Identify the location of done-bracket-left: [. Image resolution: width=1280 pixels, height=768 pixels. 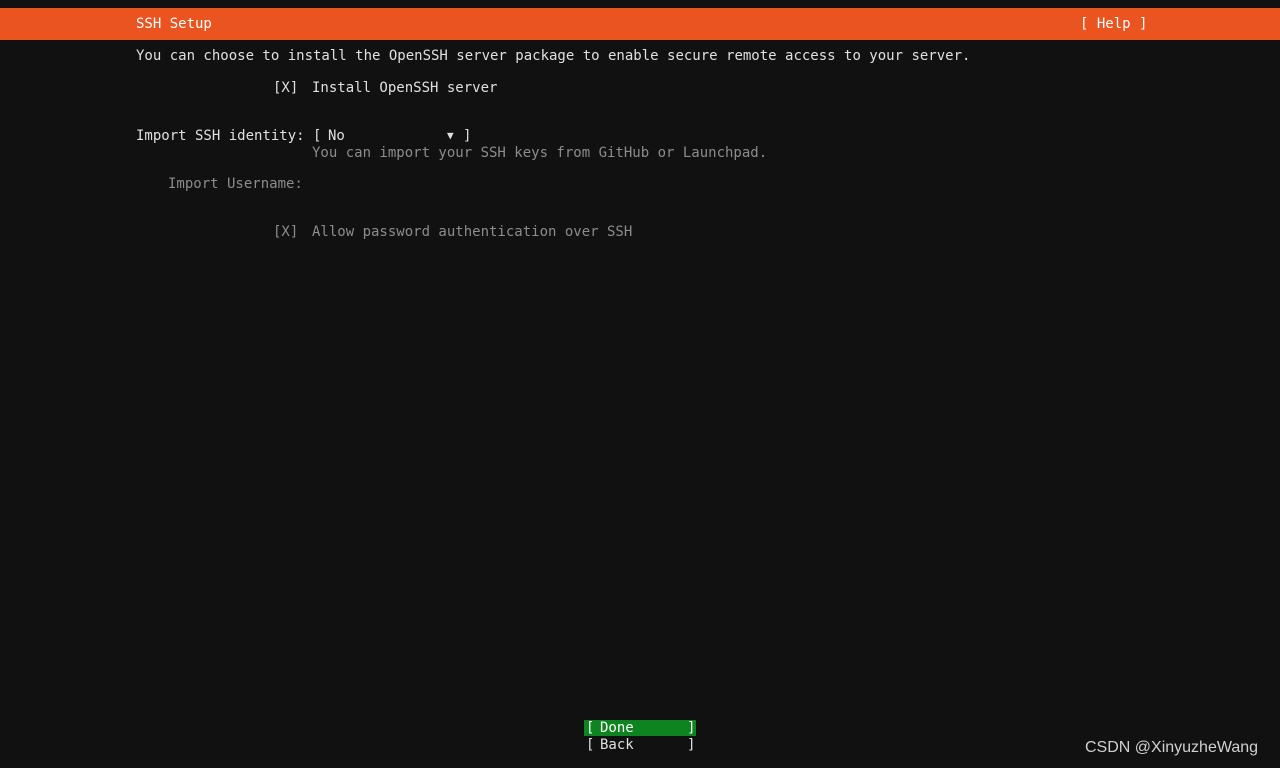
(590, 728).